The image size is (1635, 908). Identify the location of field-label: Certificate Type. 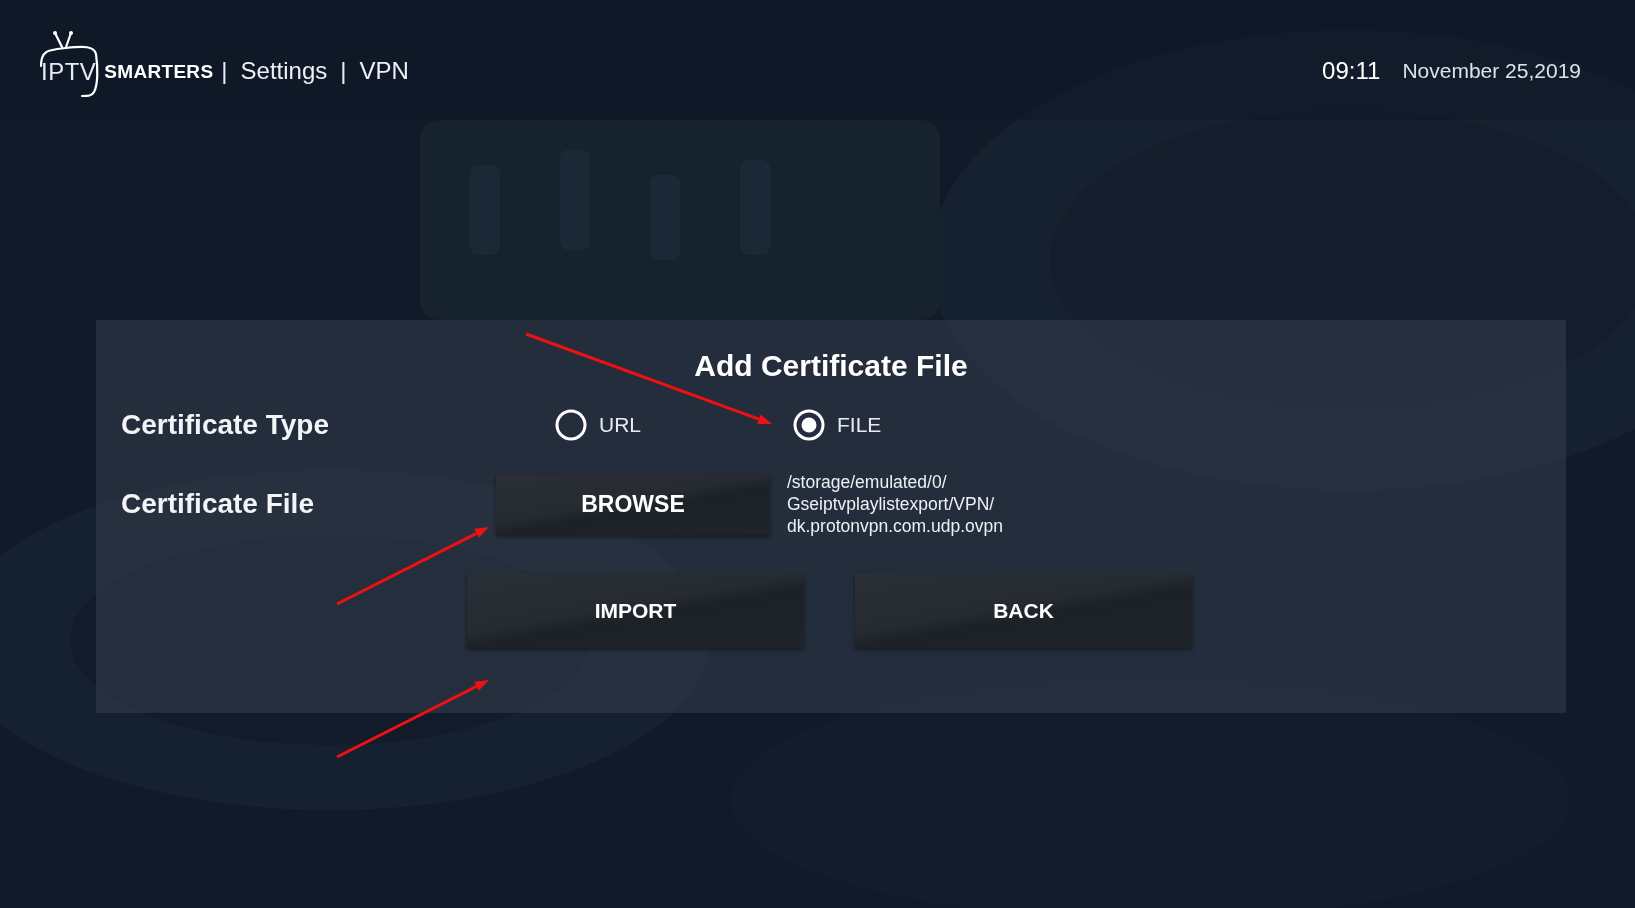
(225, 425).